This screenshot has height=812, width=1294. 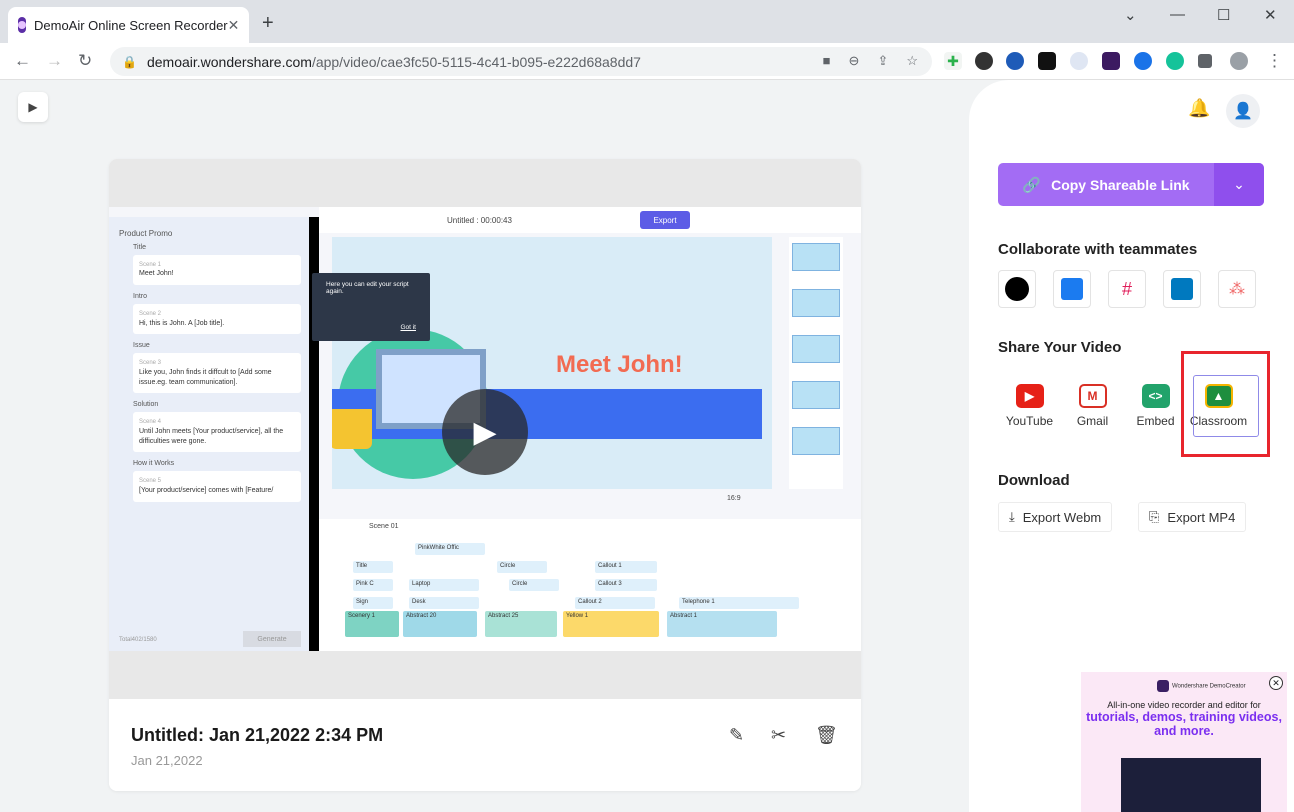 I want to click on video-folder-icon: ▶, so click(x=33, y=107).